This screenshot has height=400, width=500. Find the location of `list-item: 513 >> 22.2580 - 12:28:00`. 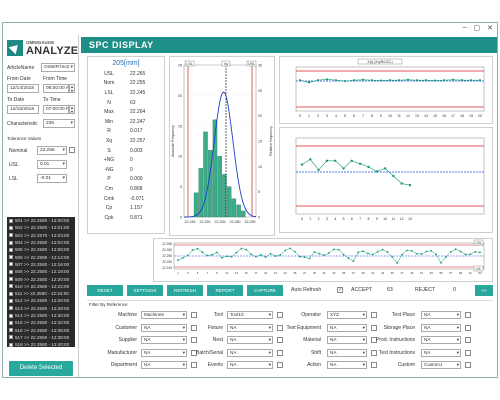

list-item: 513 >> 22.2580 - 12:28:00 is located at coordinates (41, 308).